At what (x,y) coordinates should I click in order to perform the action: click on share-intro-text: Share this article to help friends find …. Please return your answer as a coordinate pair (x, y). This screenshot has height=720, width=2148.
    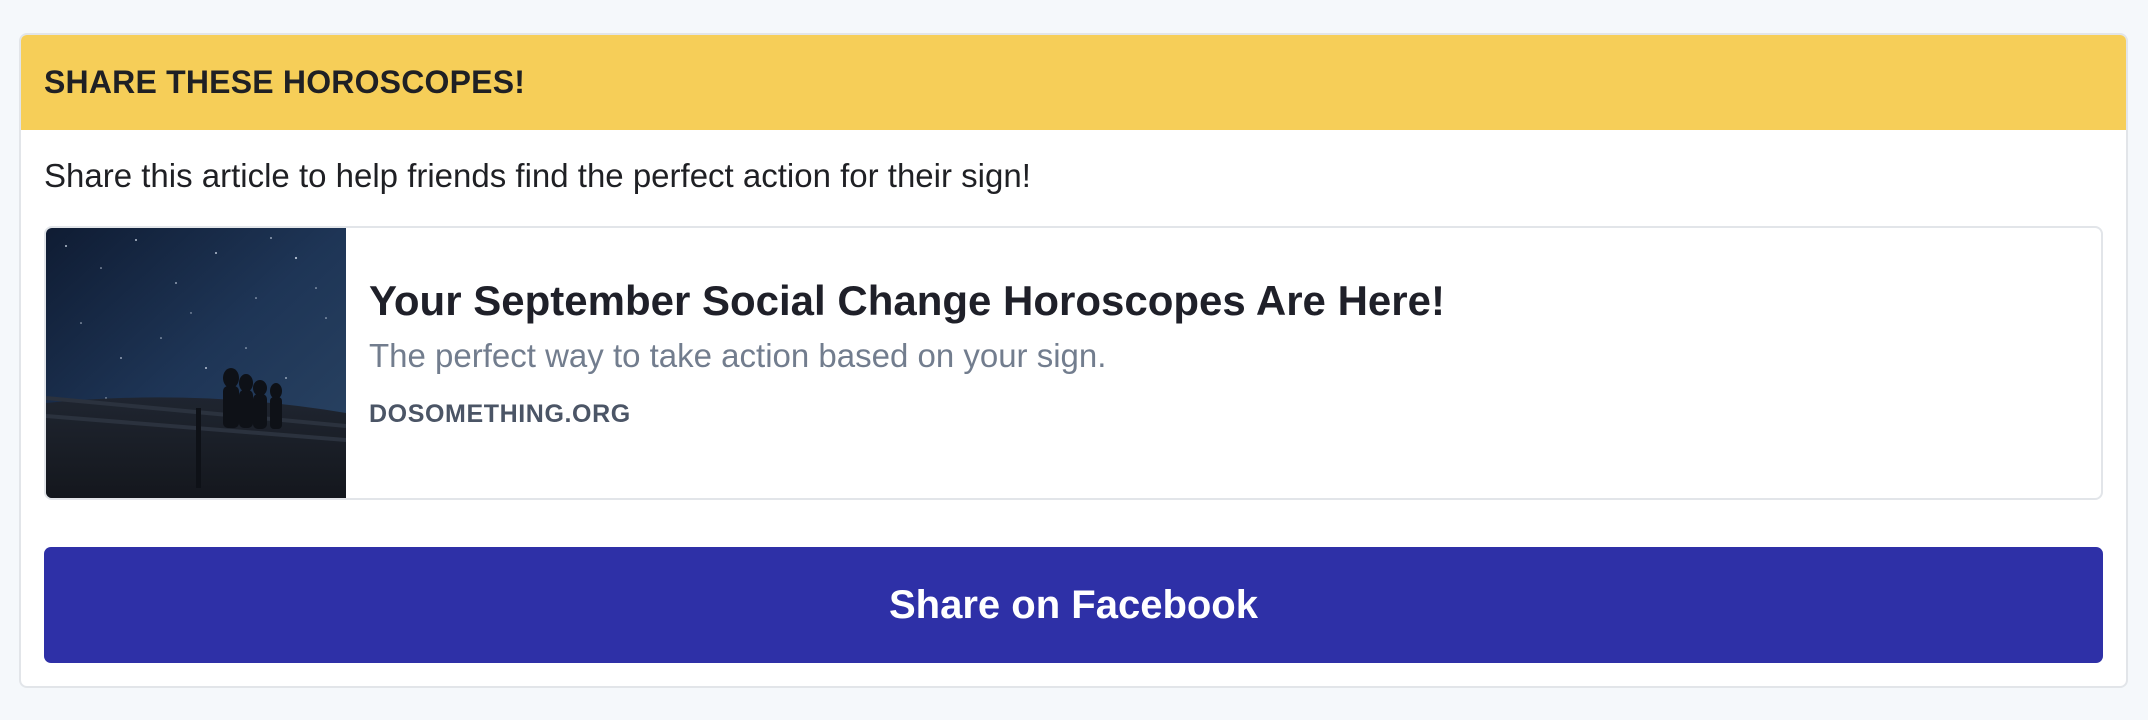
    Looking at the image, I should click on (537, 175).